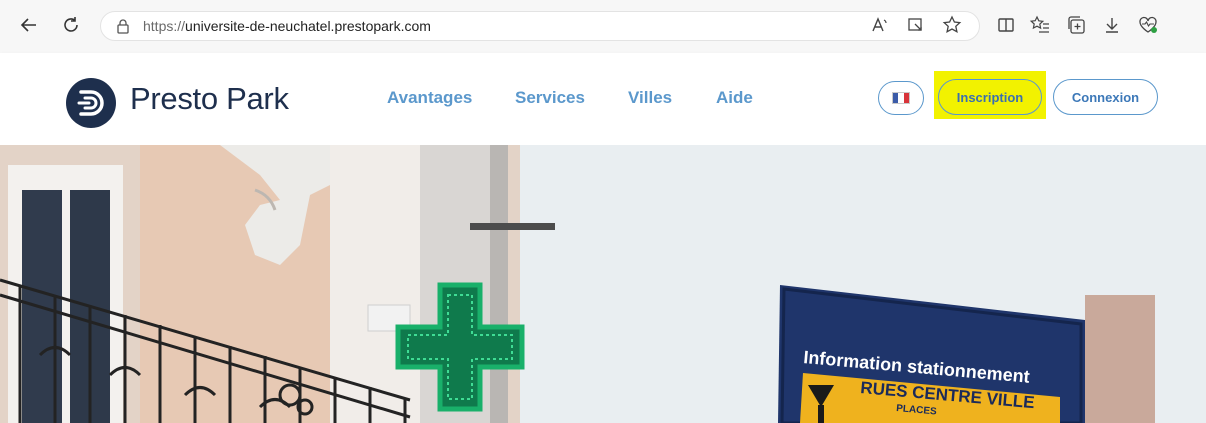  I want to click on collections-button, so click(1076, 25).